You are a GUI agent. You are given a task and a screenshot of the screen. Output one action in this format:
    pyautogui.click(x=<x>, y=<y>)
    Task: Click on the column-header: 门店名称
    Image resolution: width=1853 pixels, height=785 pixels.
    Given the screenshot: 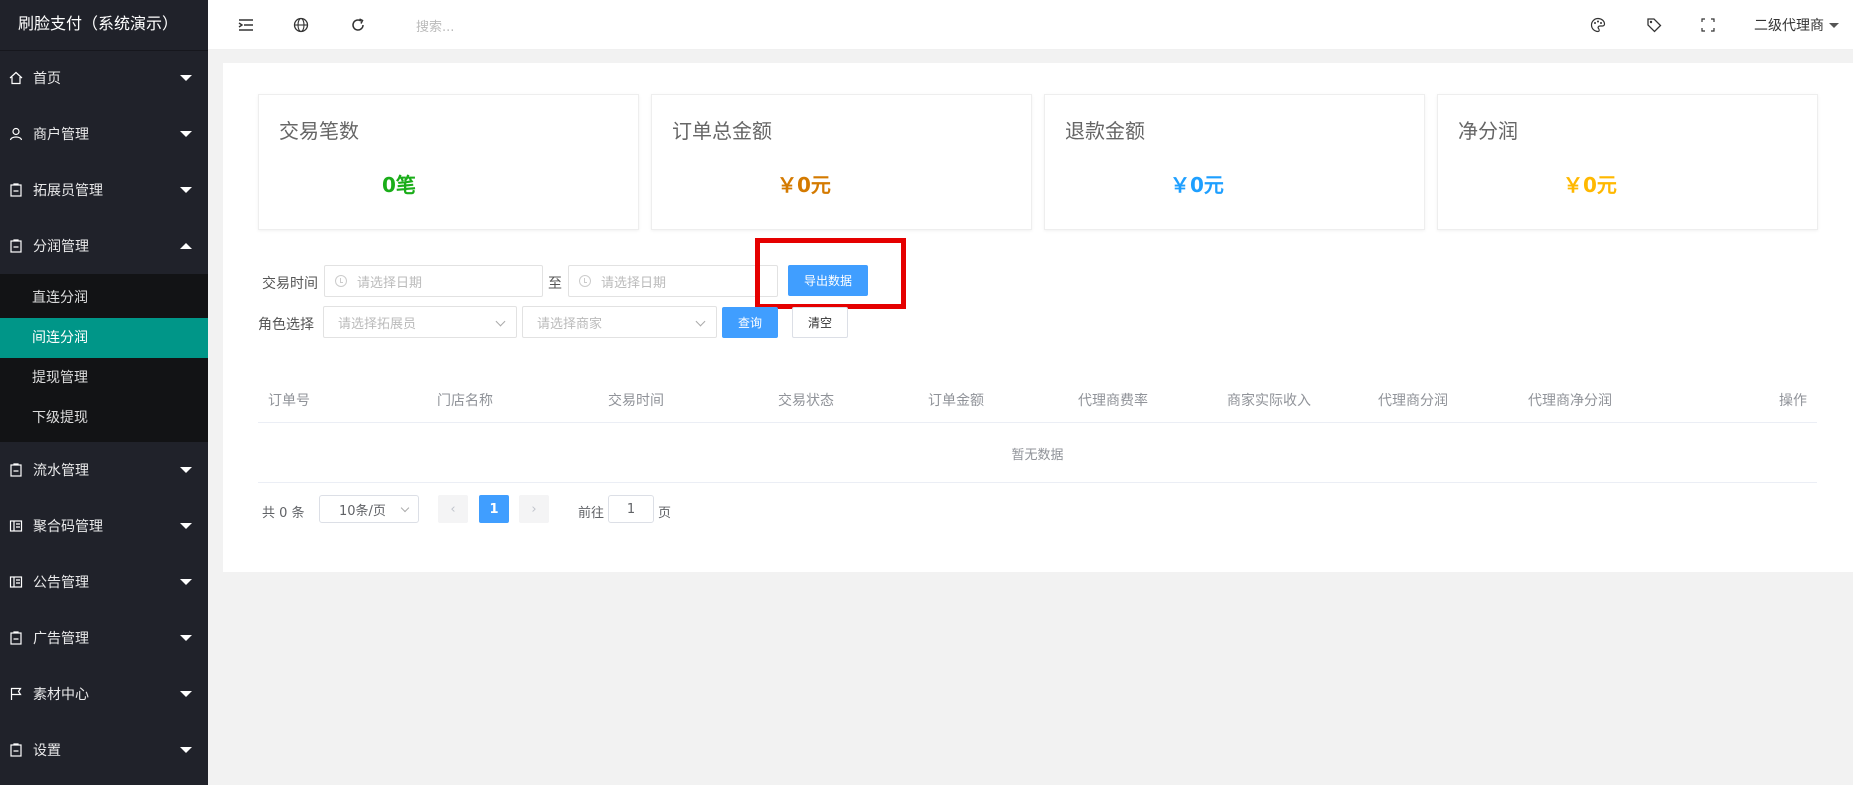 What is the action you would take?
    pyautogui.click(x=465, y=401)
    